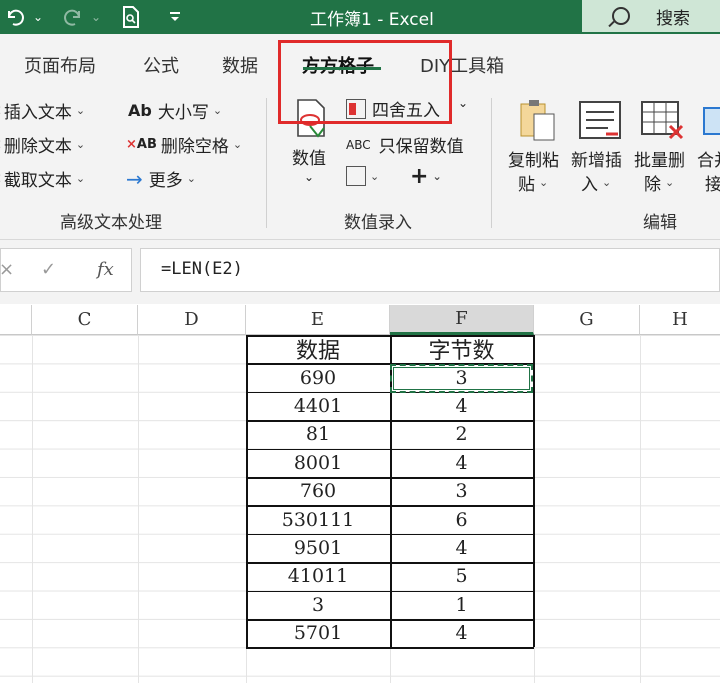 Image resolution: width=720 pixels, height=683 pixels. What do you see at coordinates (318, 491) in the screenshot?
I see `table-cell: 760` at bounding box center [318, 491].